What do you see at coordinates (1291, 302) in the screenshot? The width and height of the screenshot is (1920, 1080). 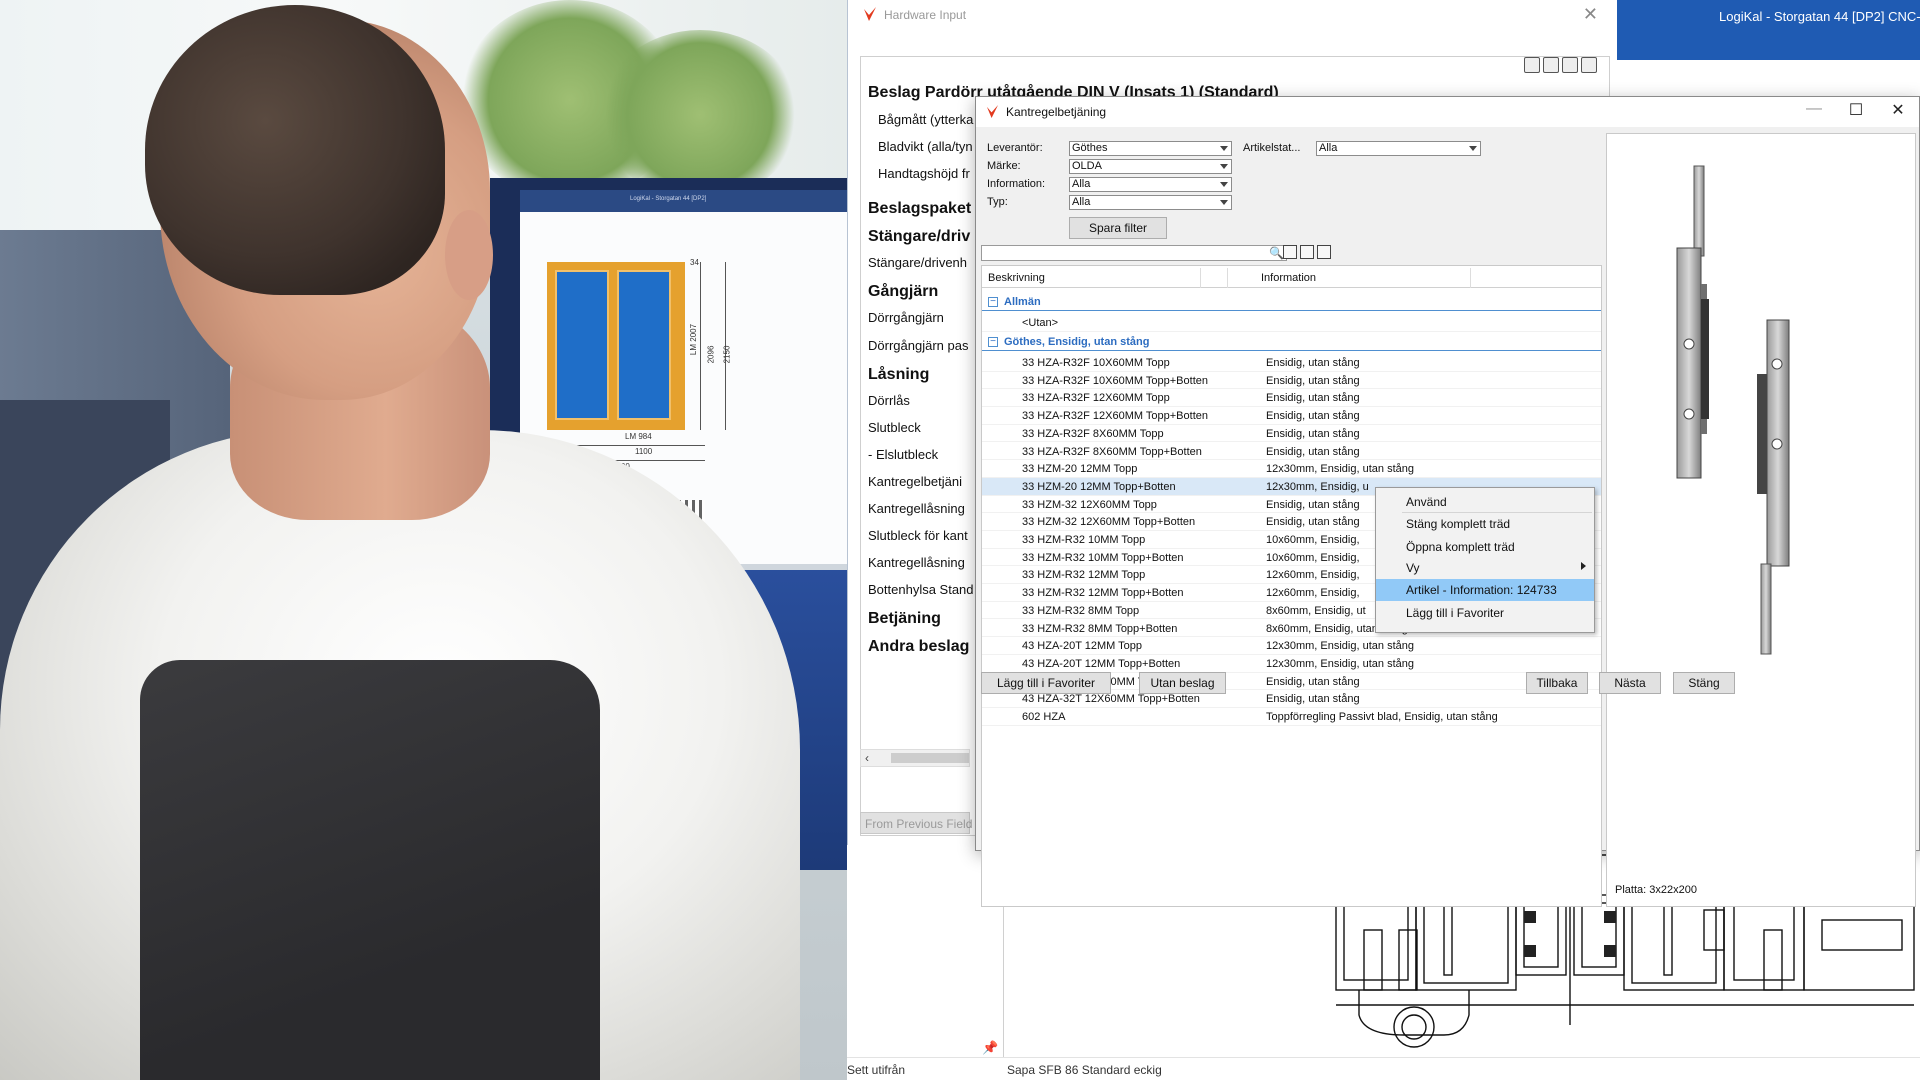 I see `tree-group: − Allmän` at bounding box center [1291, 302].